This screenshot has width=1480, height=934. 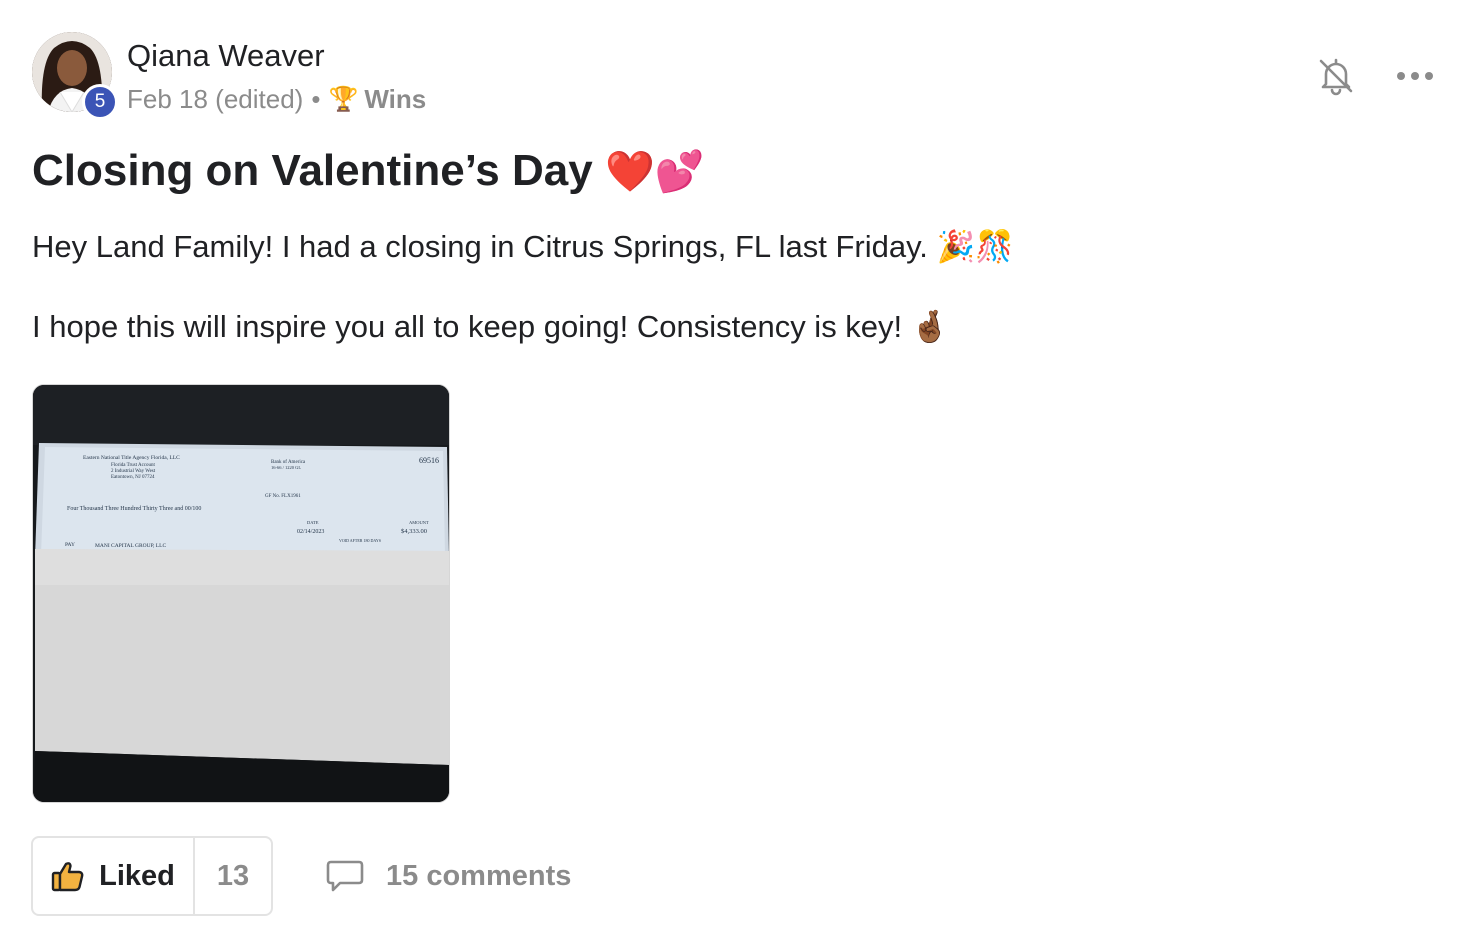 I want to click on thumbs-up-icon, so click(x=67, y=877).